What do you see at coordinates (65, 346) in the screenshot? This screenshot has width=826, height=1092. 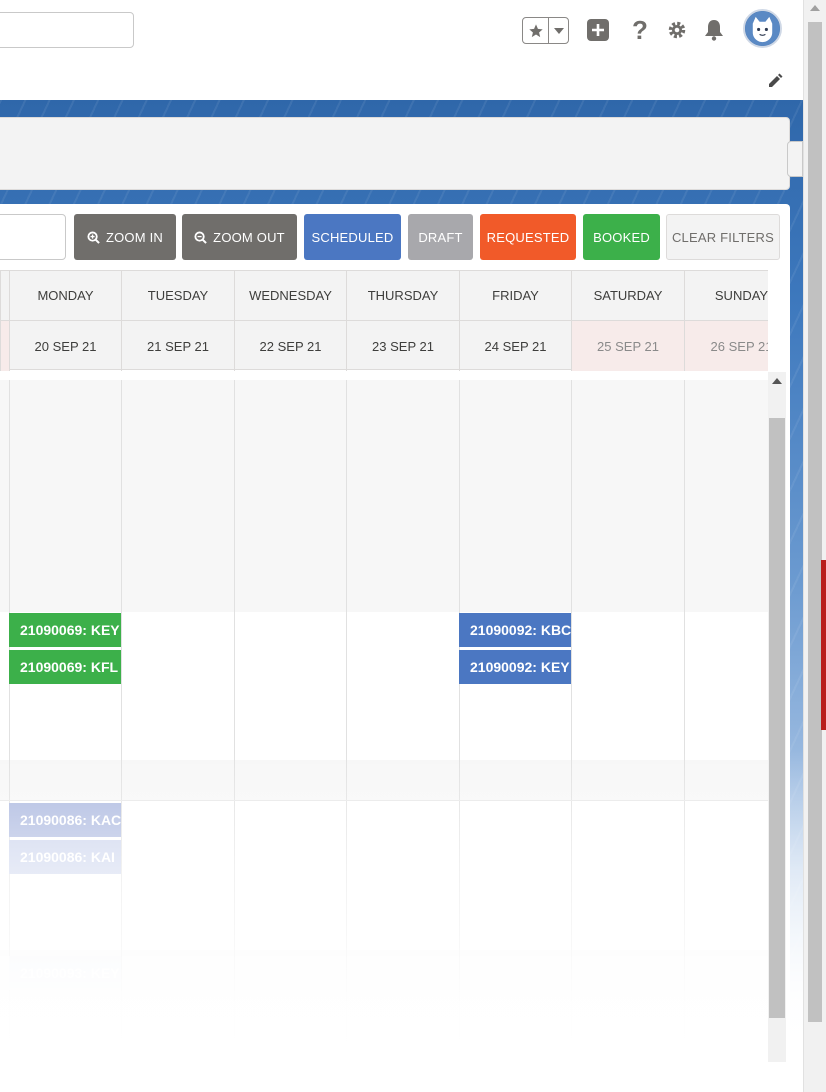 I see `day-date: 20 SEP 21` at bounding box center [65, 346].